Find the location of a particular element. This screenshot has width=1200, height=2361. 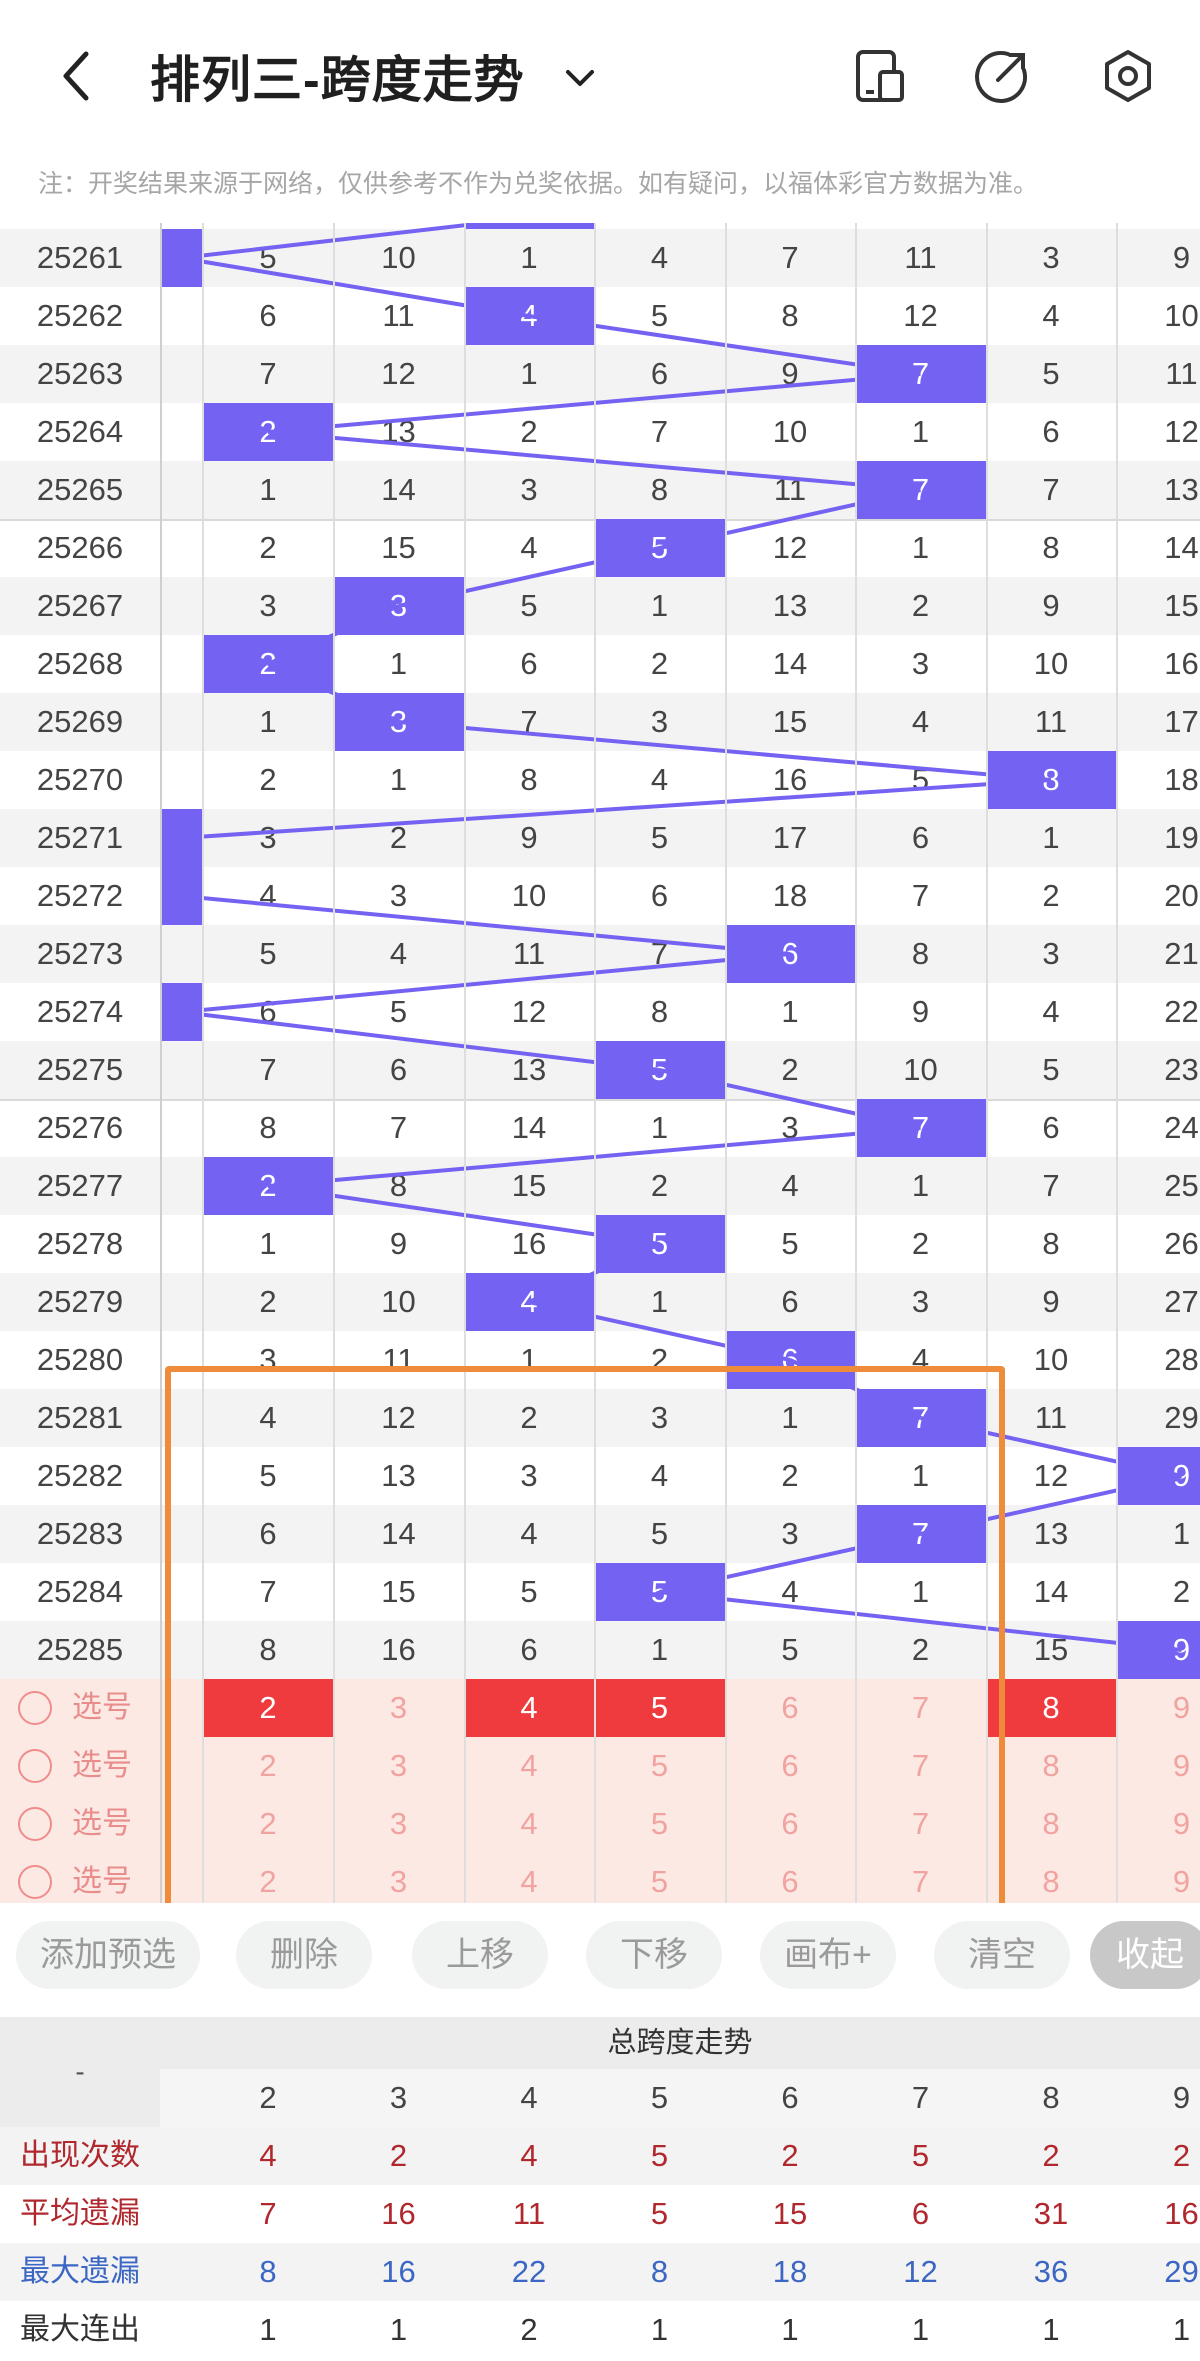

stats-column-header: 2 3 4 5 6 7 8 9 is located at coordinates (680, 2098).